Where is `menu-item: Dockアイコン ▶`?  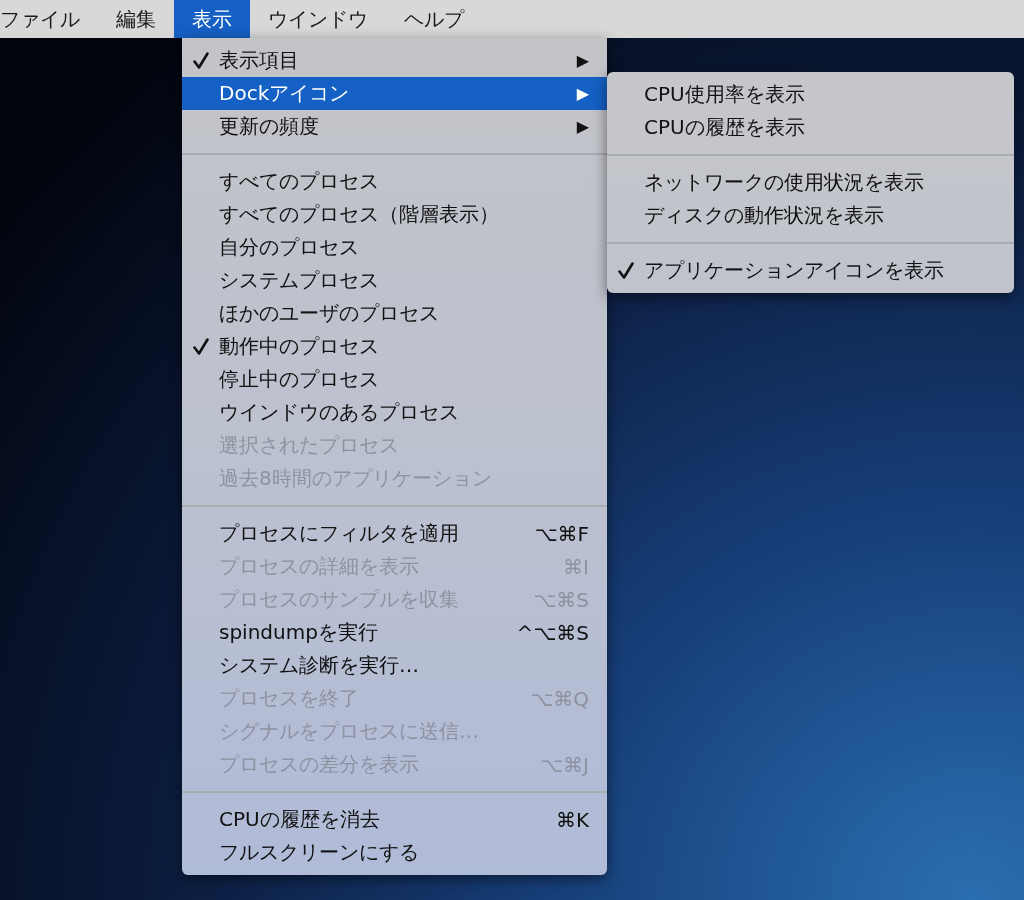 menu-item: Dockアイコン ▶ is located at coordinates (394, 93).